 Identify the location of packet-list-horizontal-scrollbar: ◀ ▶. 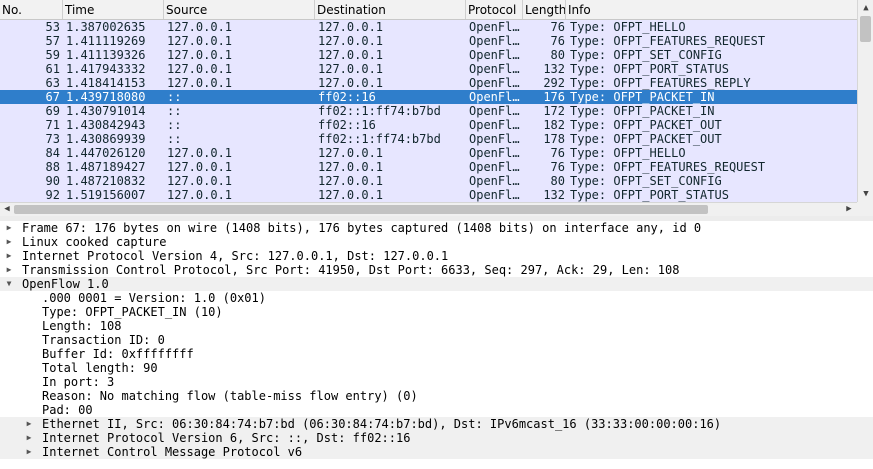
(428, 209).